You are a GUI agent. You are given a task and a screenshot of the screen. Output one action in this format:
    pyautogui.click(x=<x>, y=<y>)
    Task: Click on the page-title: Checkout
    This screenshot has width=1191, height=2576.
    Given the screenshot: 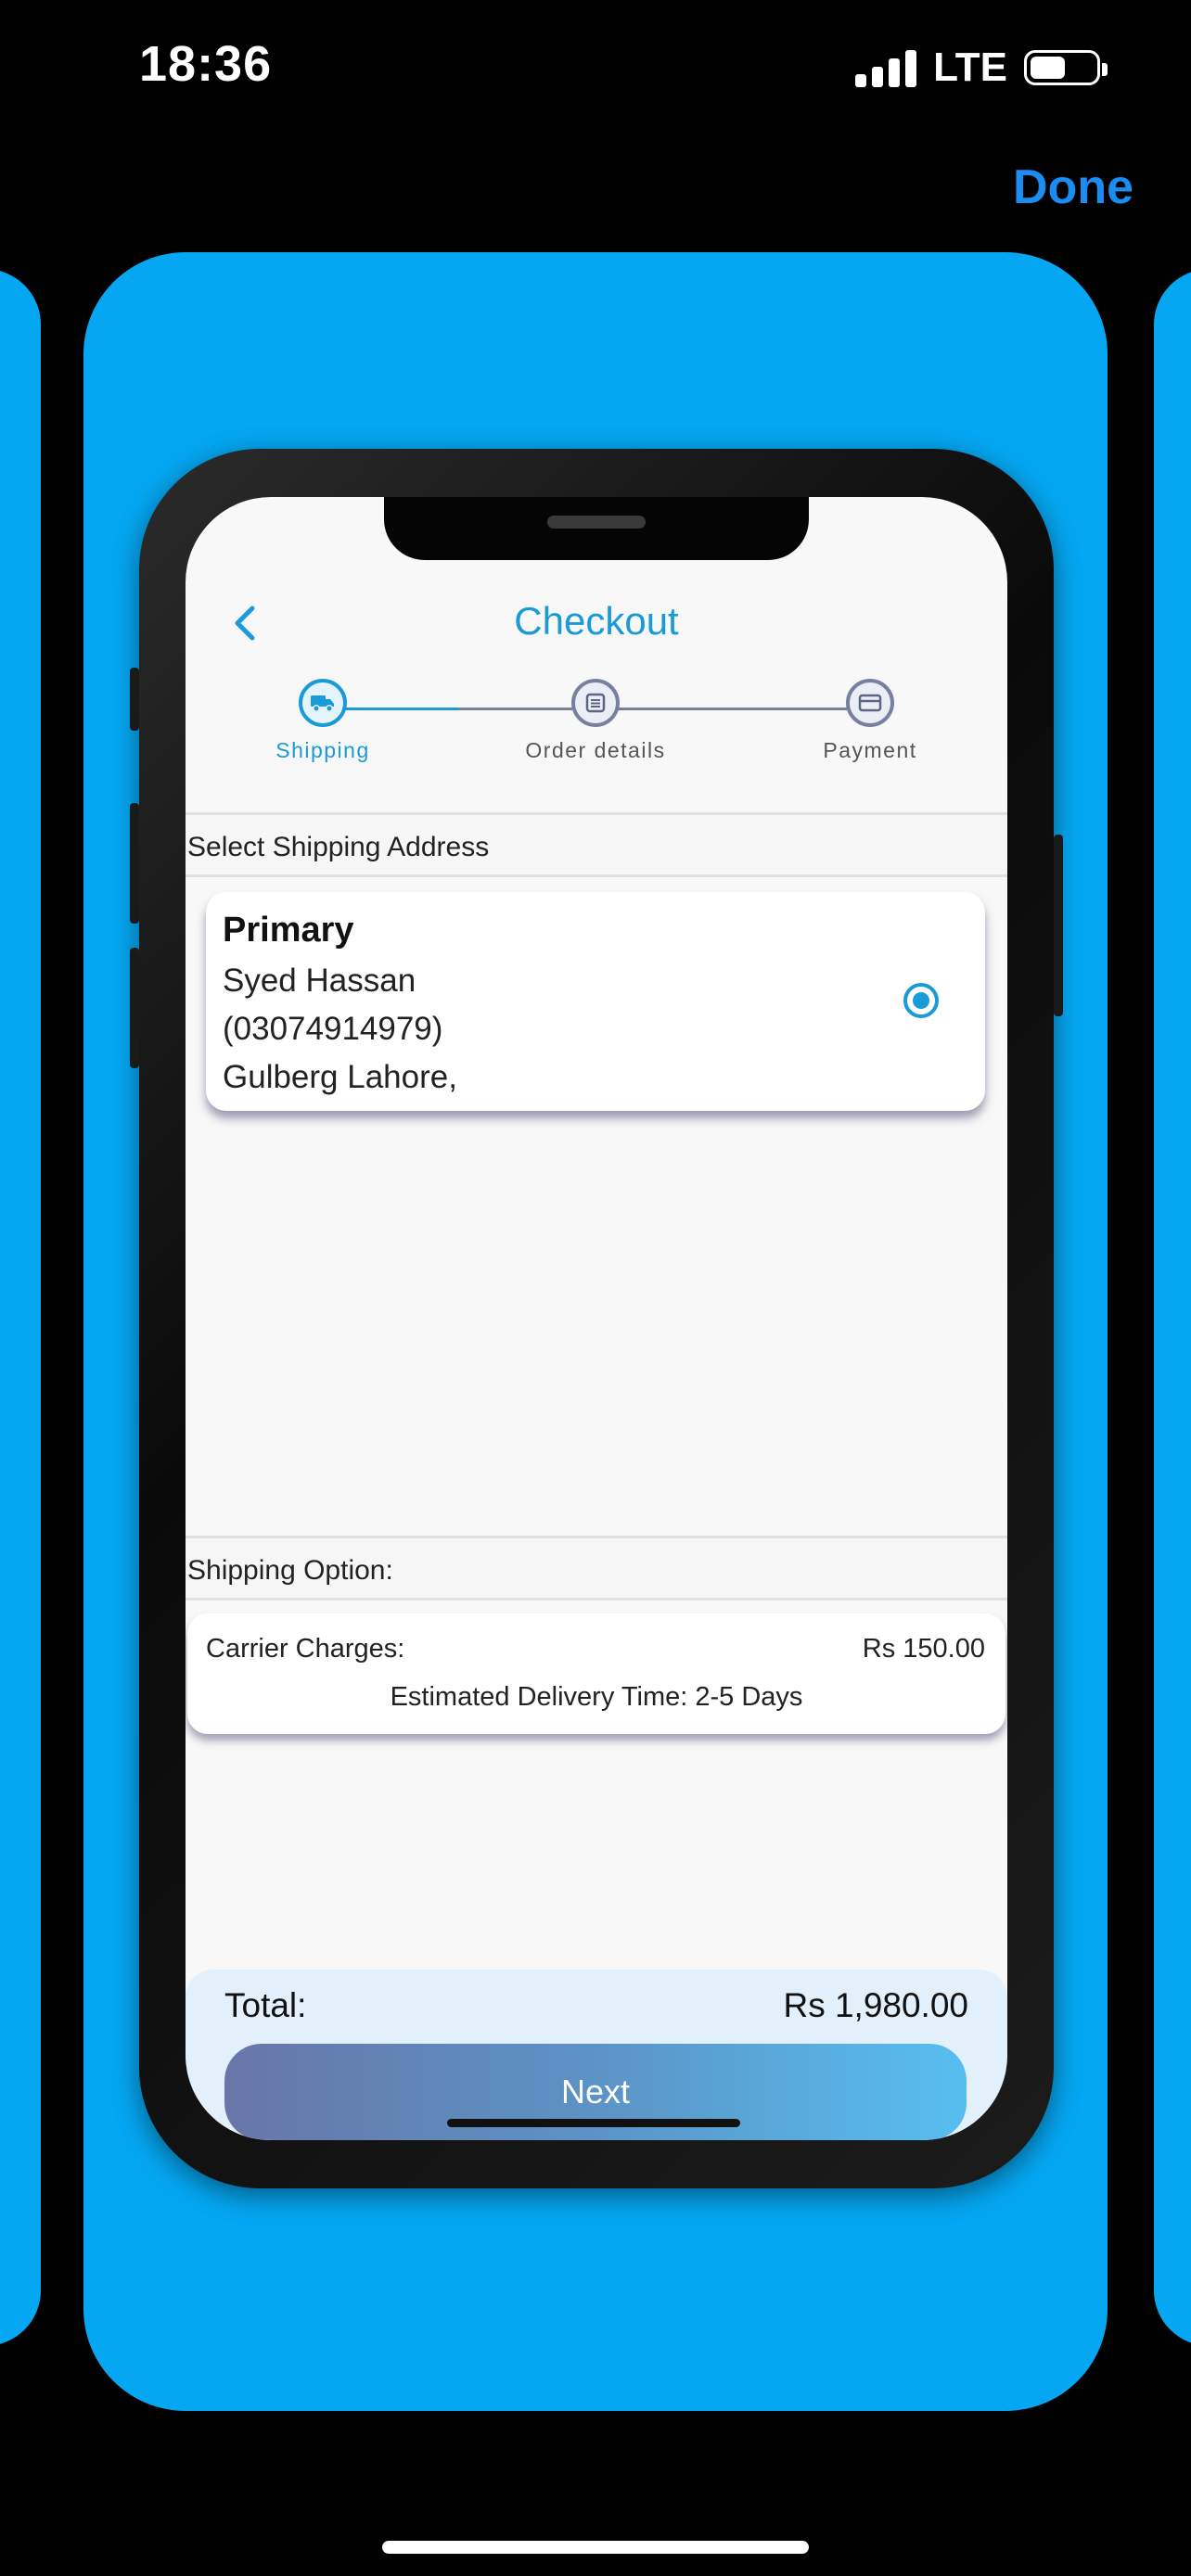 What is the action you would take?
    pyautogui.click(x=597, y=621)
    